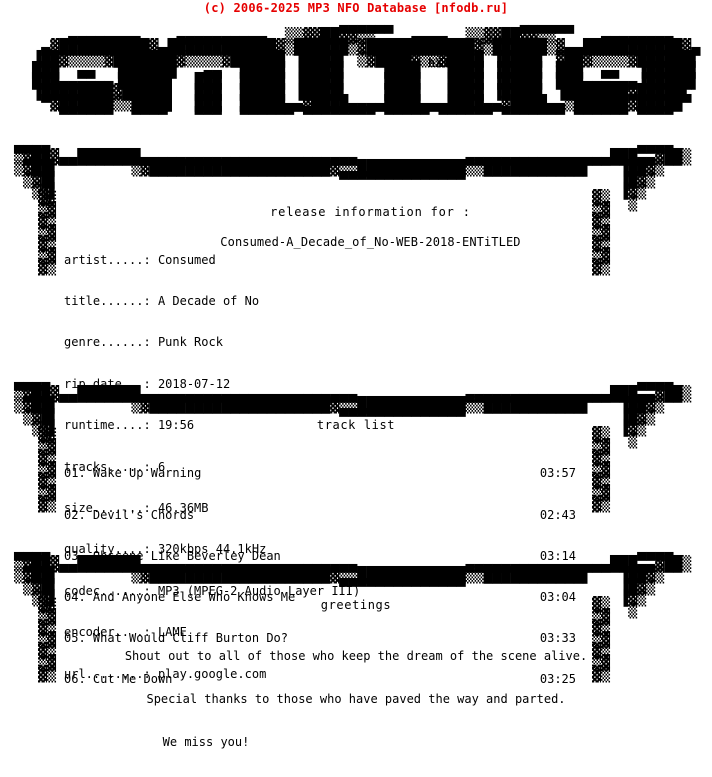 The height and width of the screenshot is (777, 712). What do you see at coordinates (356, 605) in the screenshot?
I see `greetings-heading: greetings` at bounding box center [356, 605].